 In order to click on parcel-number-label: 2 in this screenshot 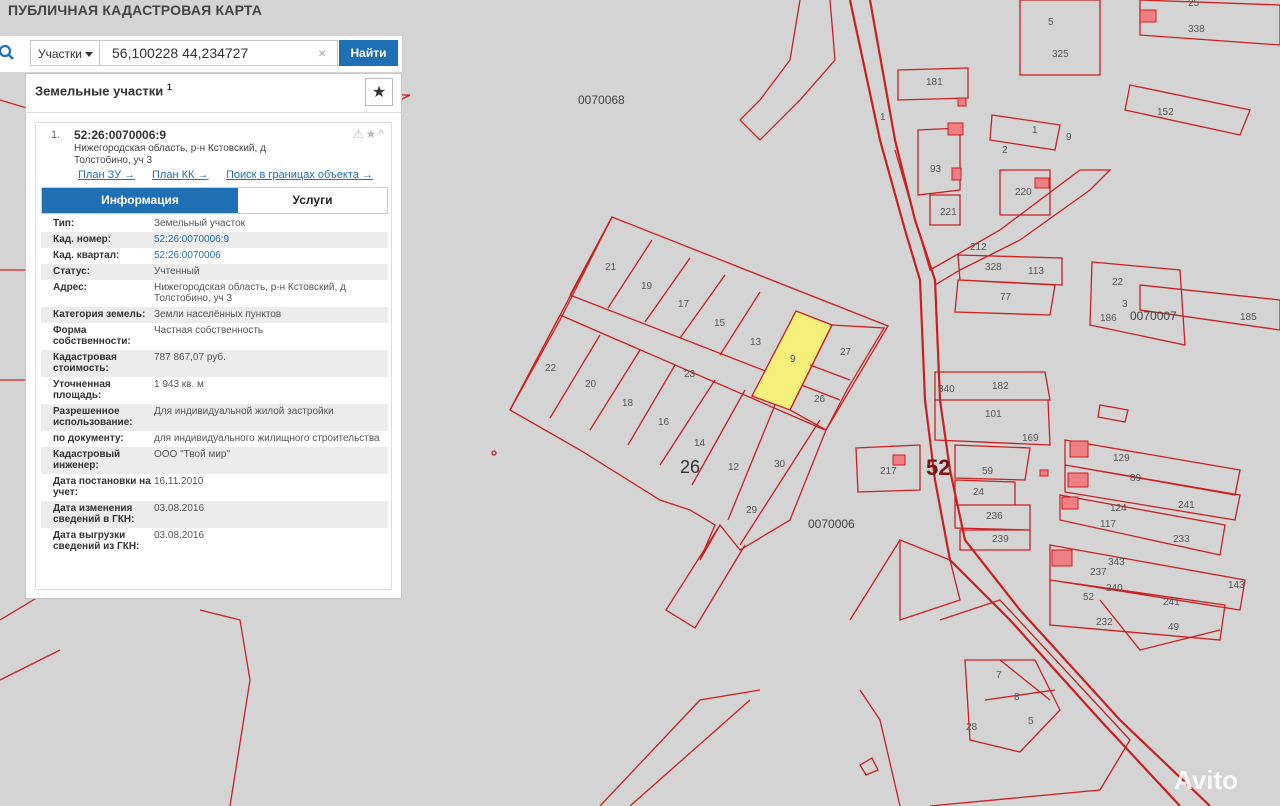, I will do `click(1005, 150)`.